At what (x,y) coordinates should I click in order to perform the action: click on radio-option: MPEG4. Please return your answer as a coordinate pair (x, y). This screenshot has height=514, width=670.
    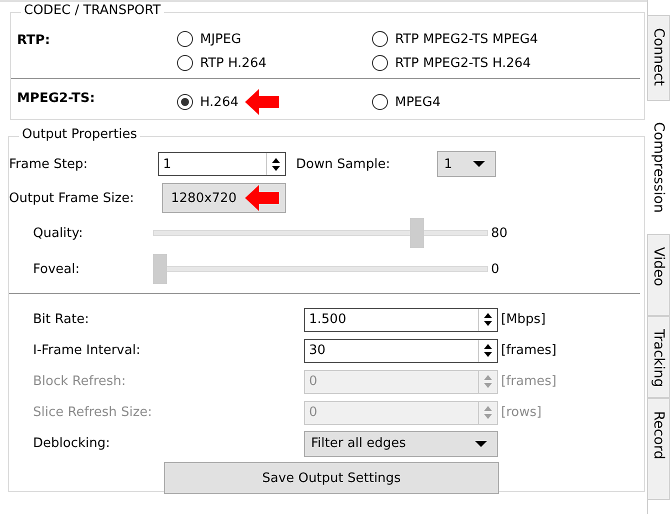
    Looking at the image, I should click on (492, 102).